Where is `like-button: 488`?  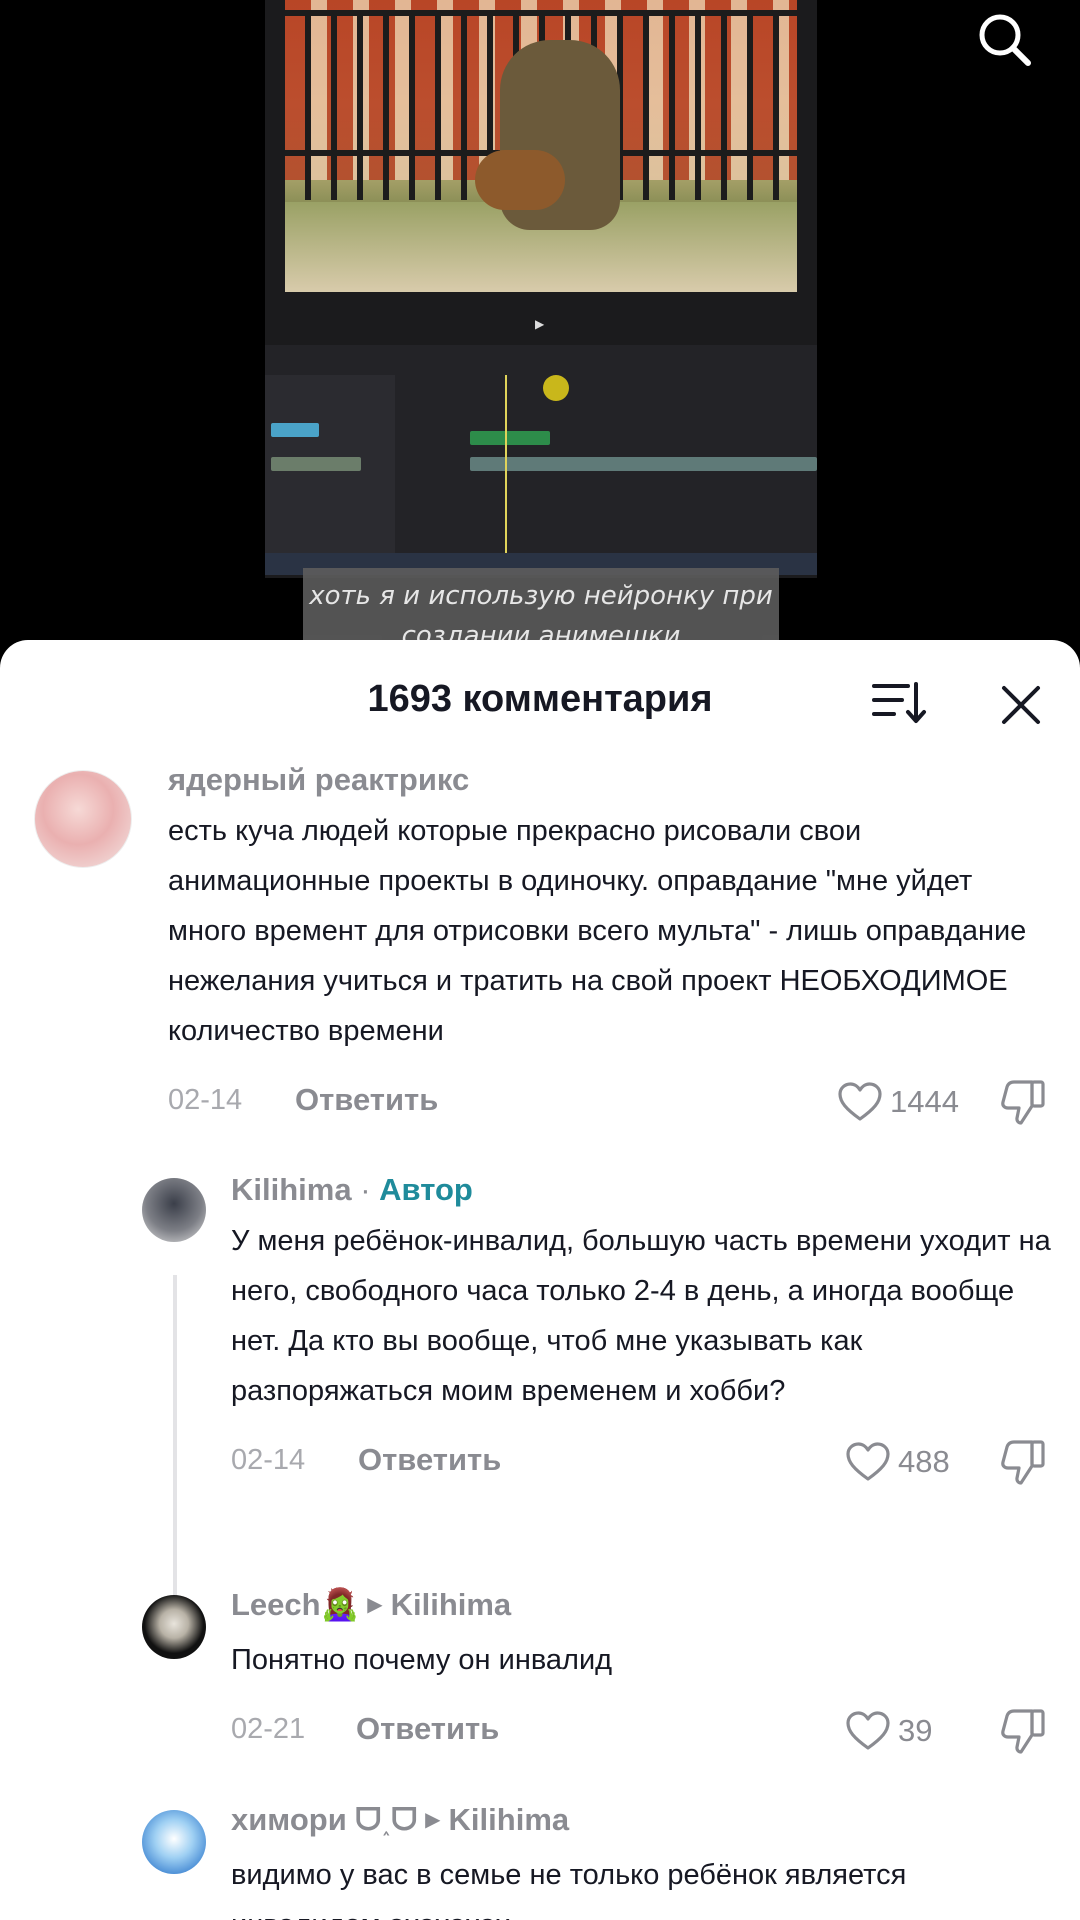
like-button: 488 is located at coordinates (898, 1462).